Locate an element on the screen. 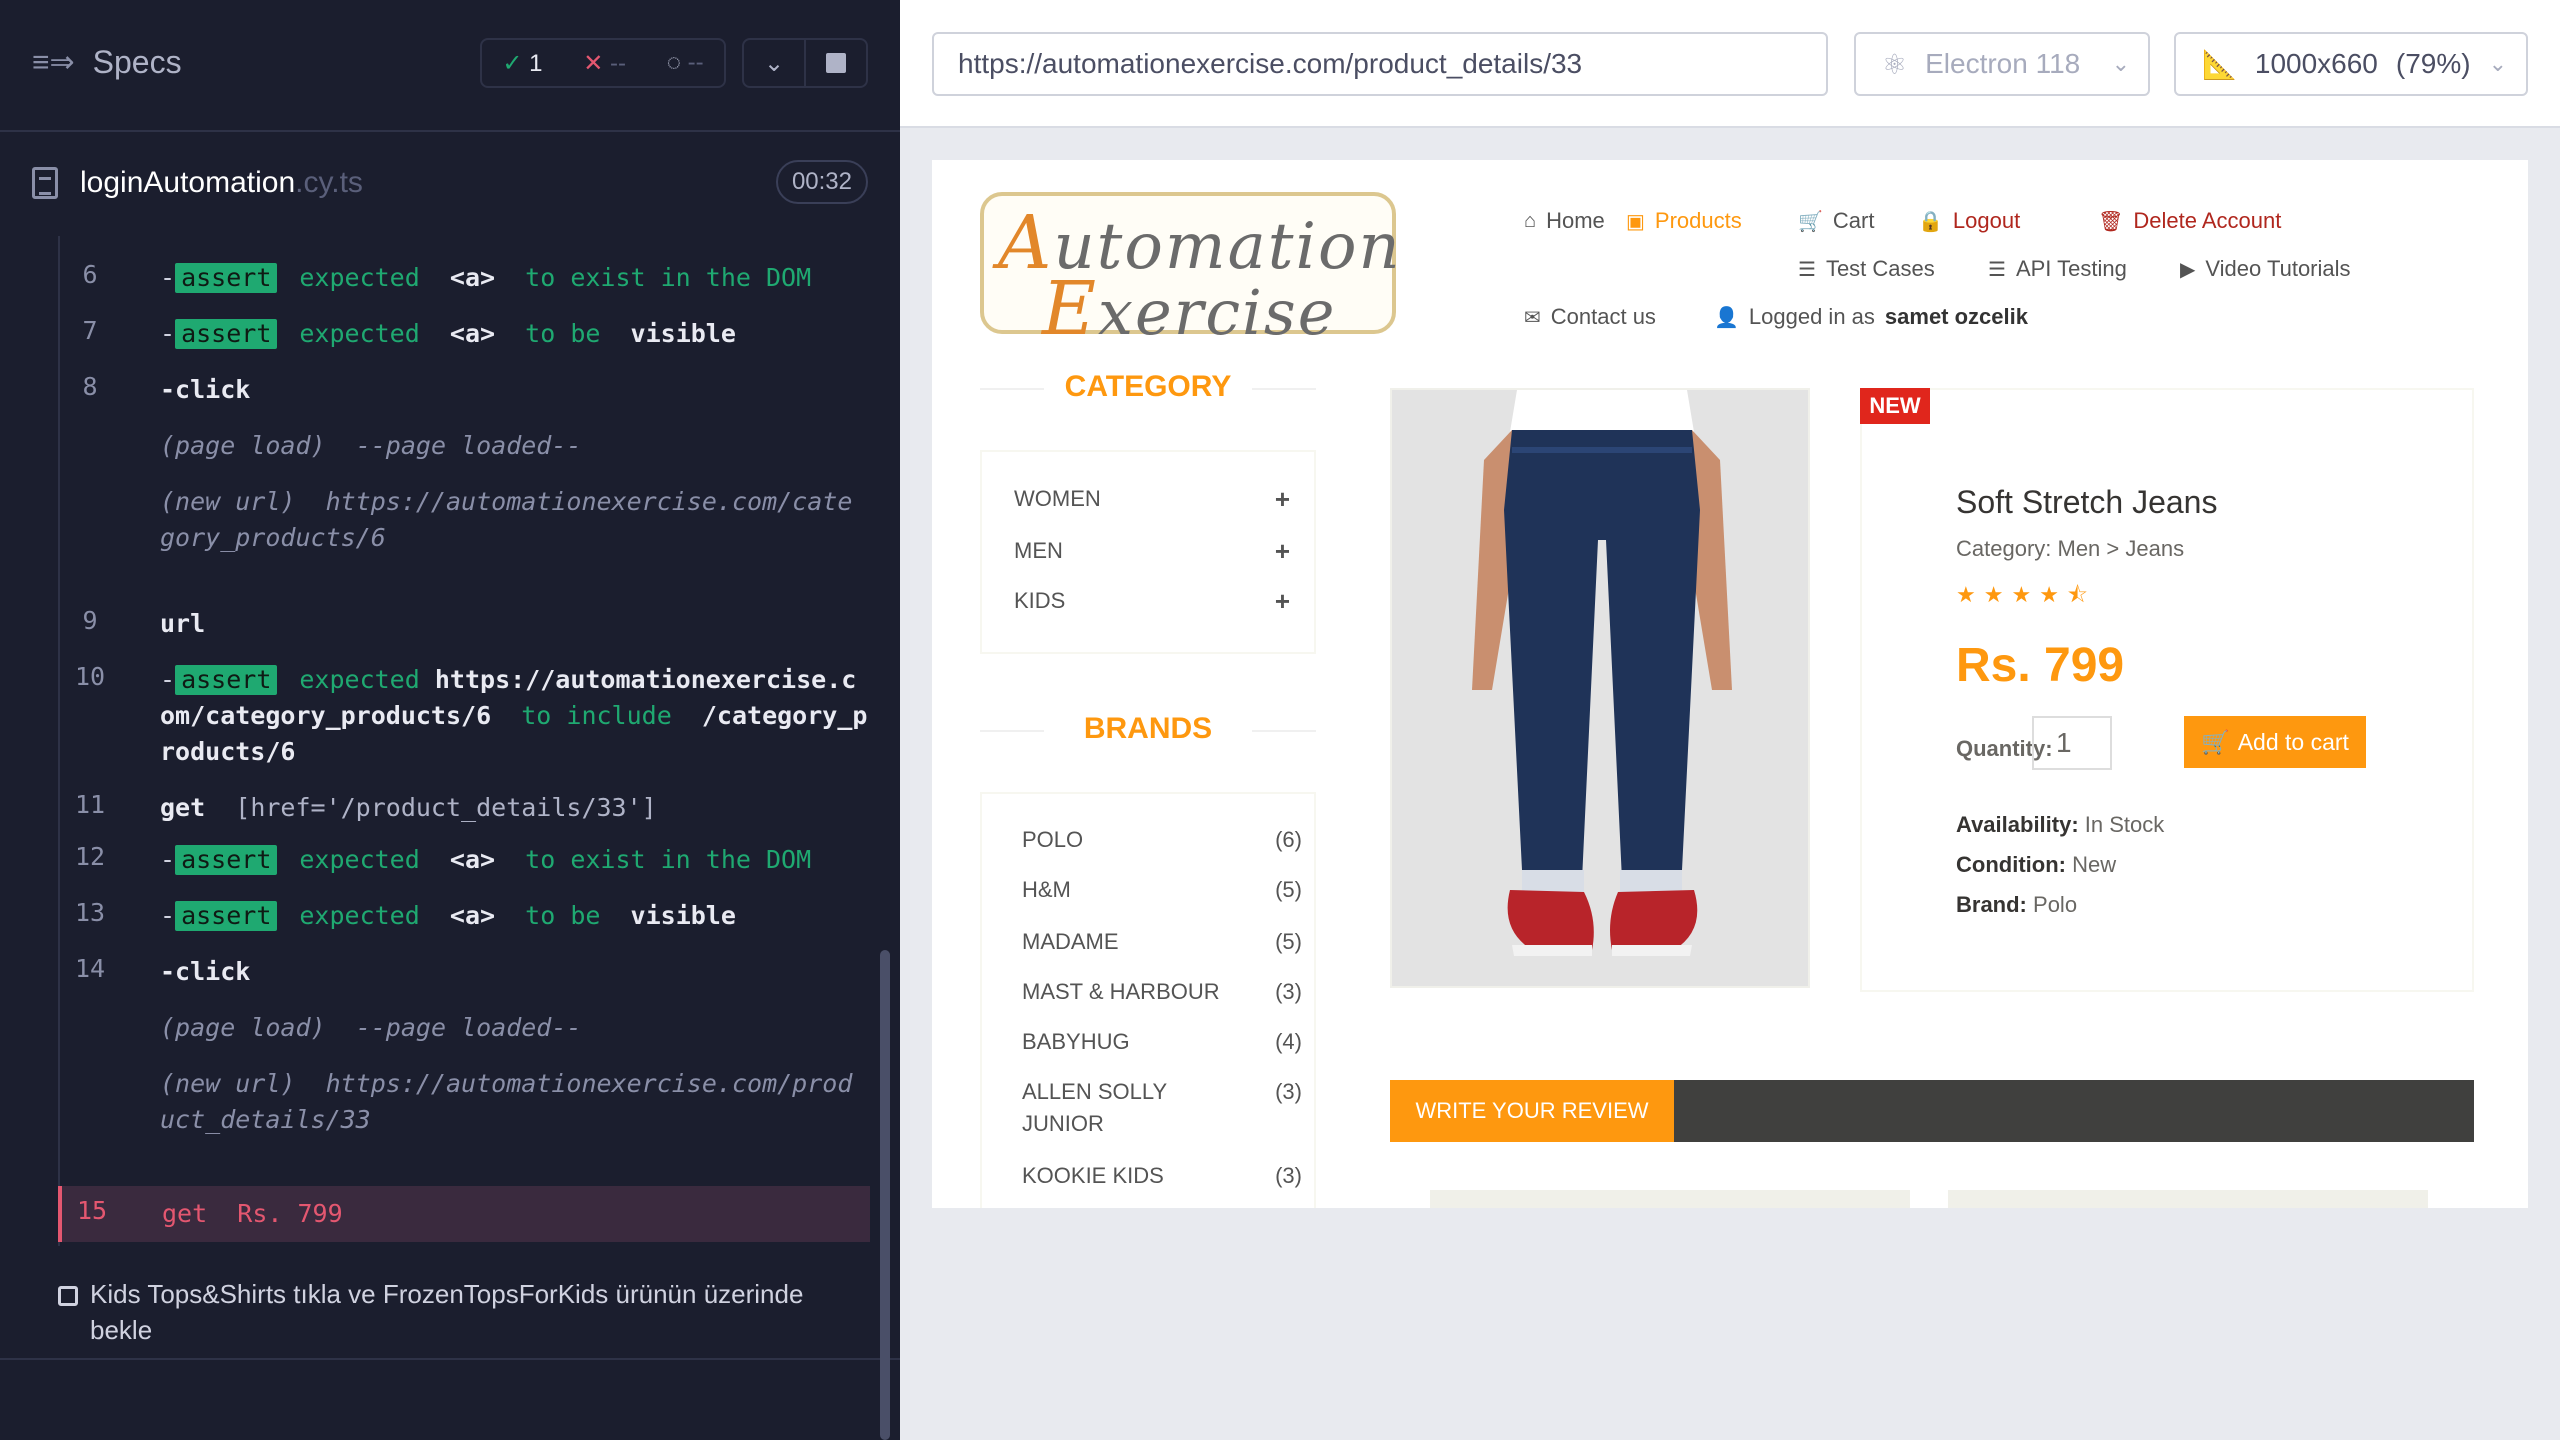  nav-api-testing: ☰ API Testing is located at coordinates (2057, 269).